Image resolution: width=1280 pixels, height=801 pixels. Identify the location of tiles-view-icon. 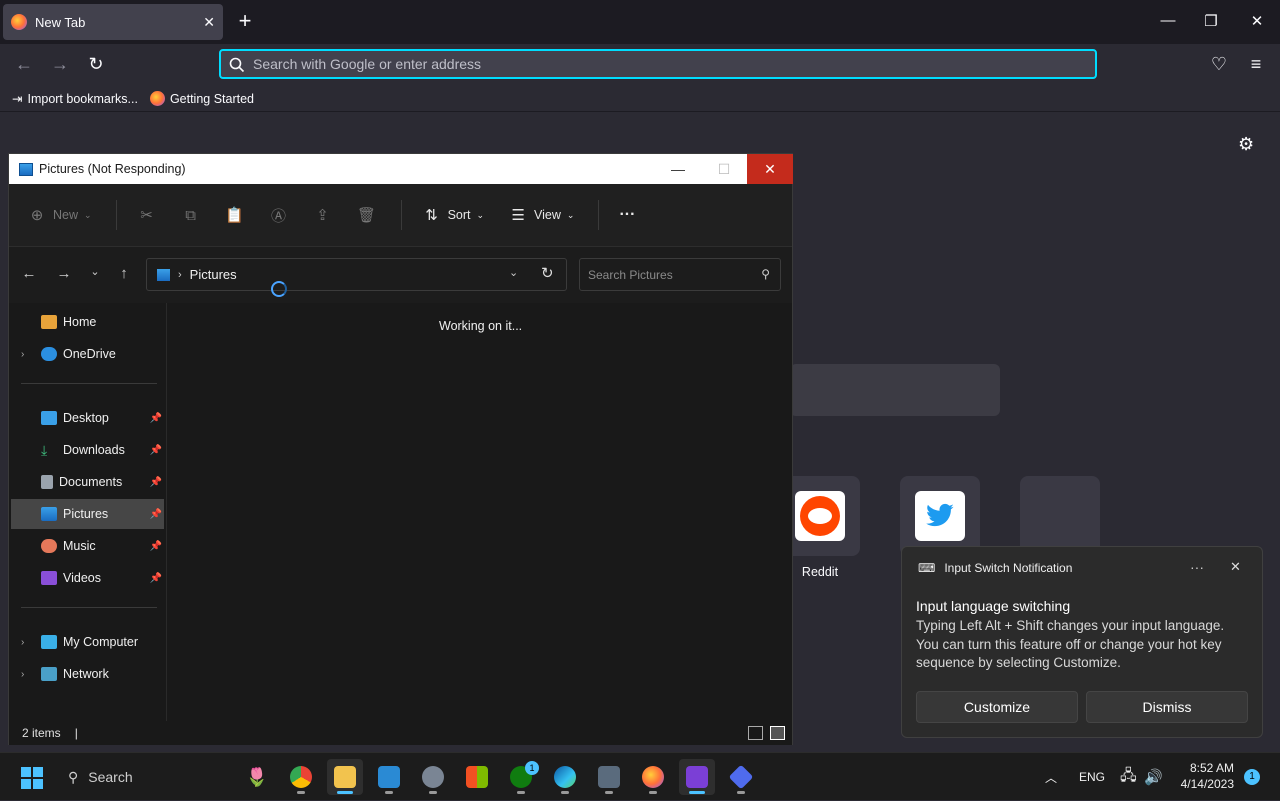
(777, 733).